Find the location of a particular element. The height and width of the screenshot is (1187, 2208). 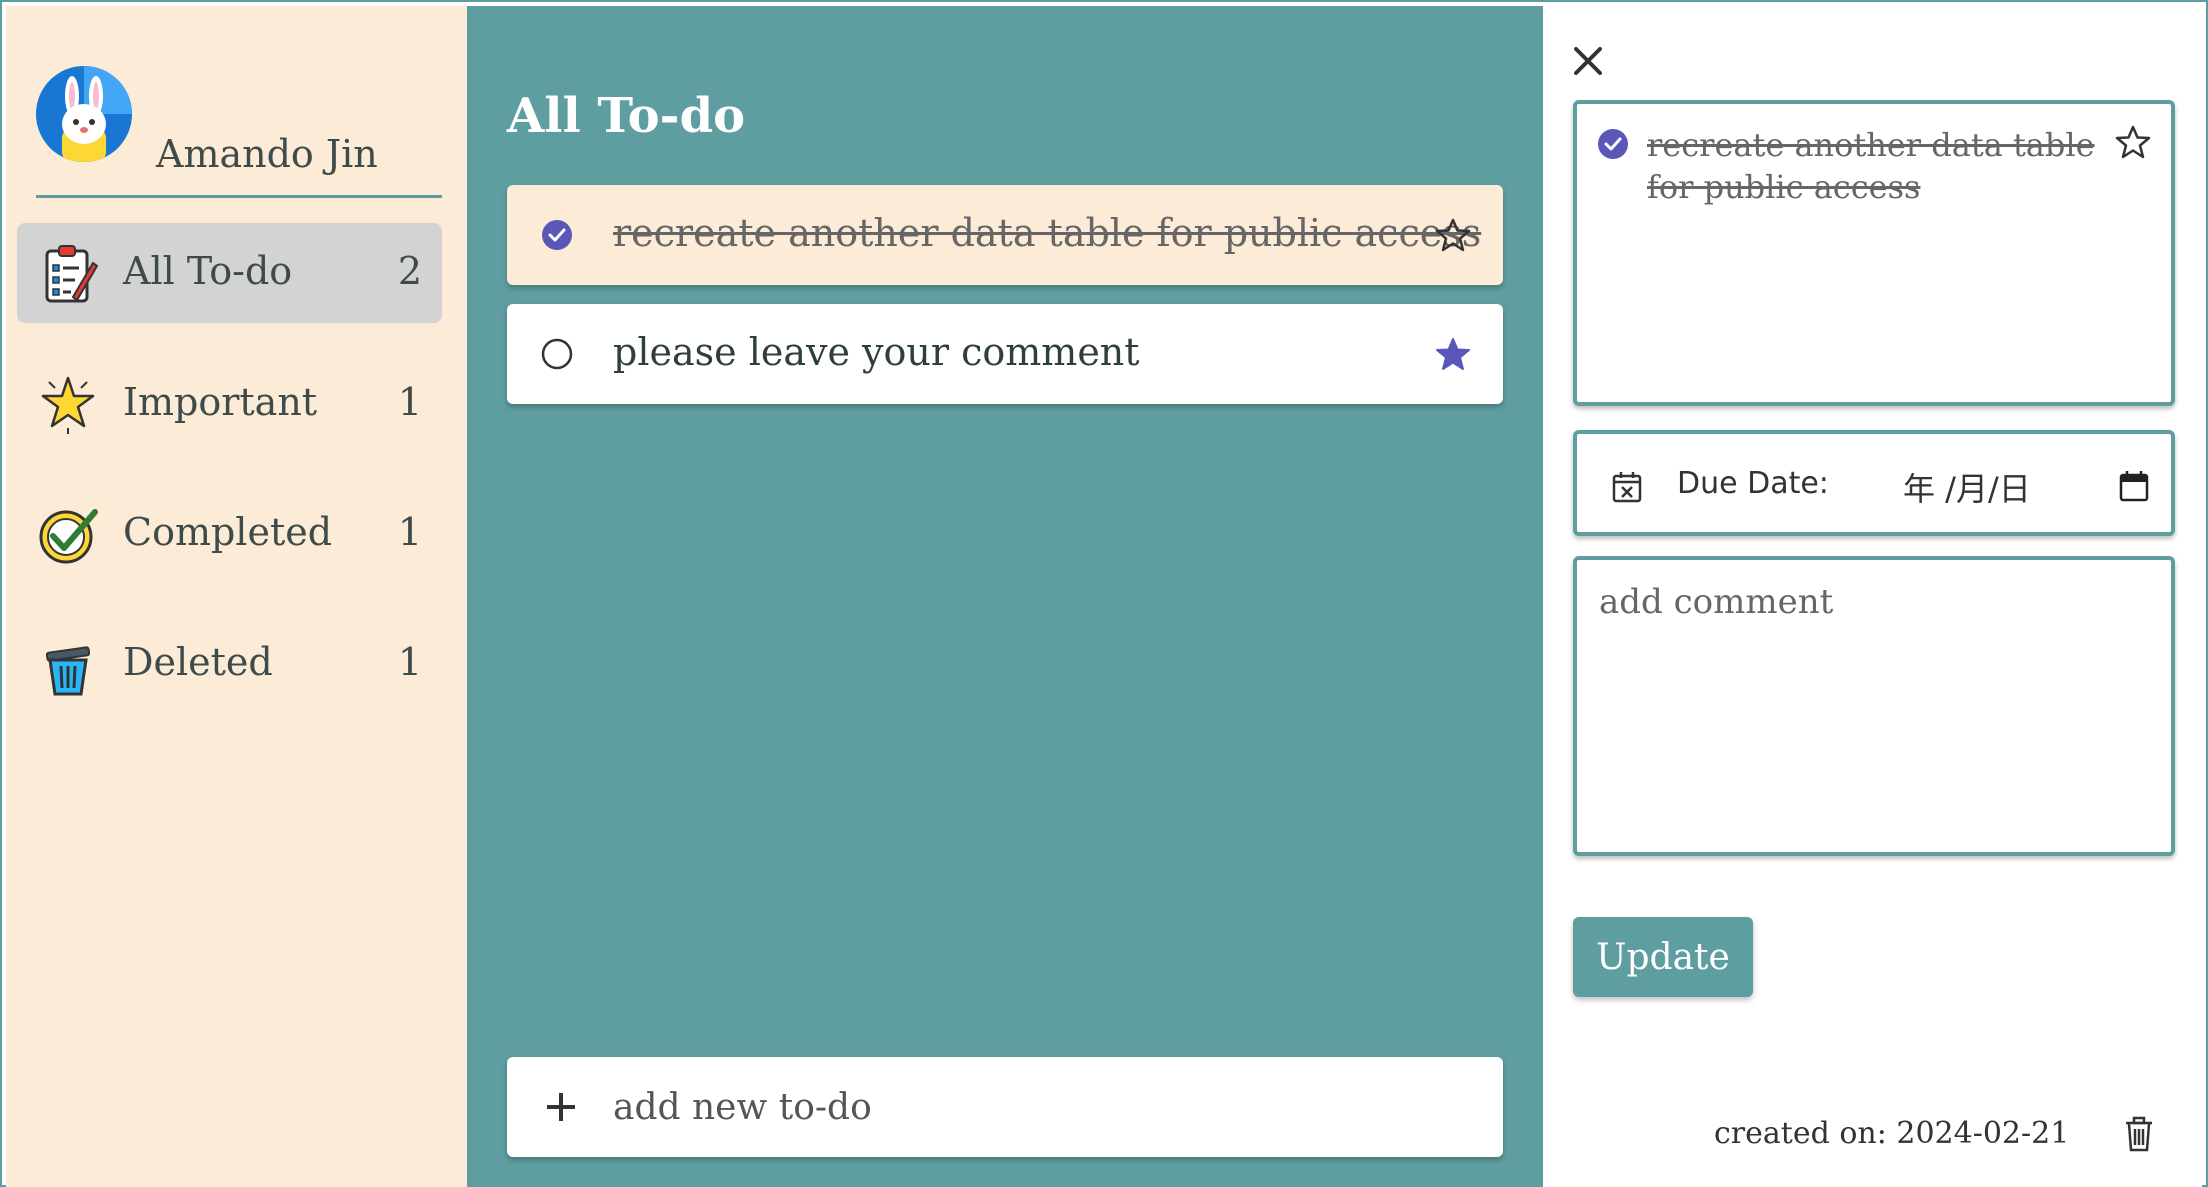

todo-text: please leave your comment is located at coordinates (876, 352).